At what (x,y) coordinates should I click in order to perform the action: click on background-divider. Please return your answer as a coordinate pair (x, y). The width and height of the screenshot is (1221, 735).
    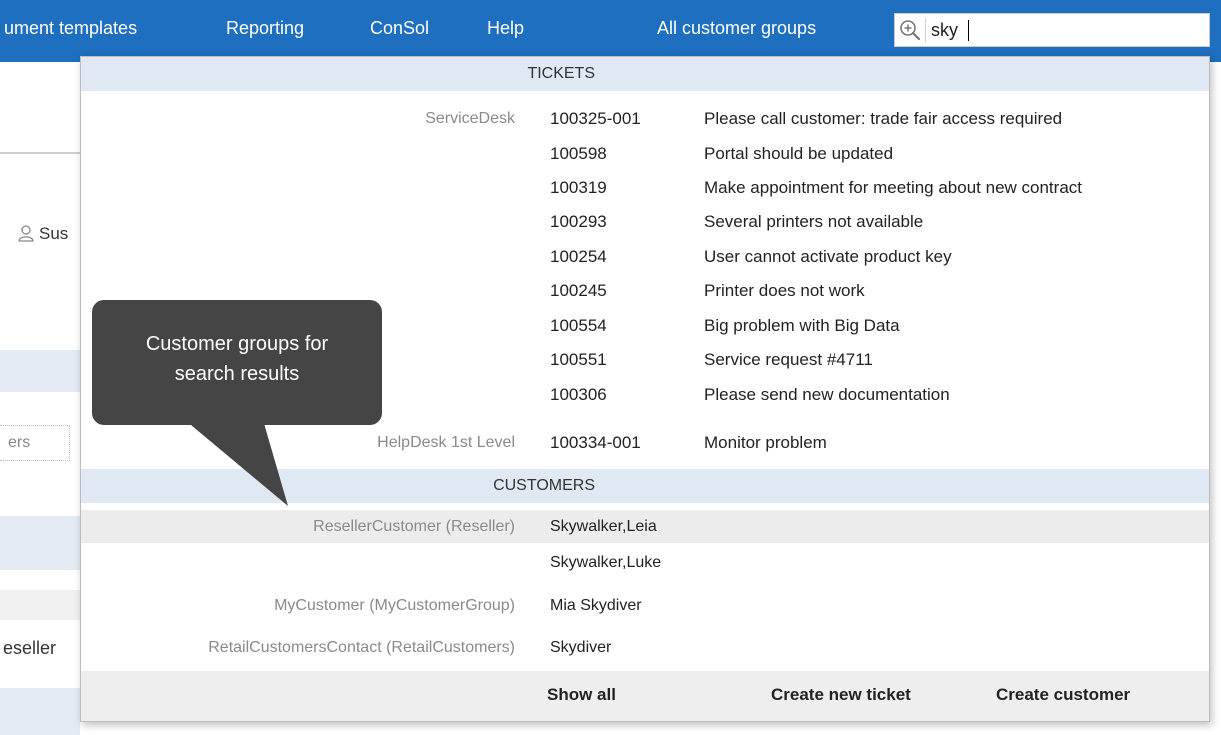
    Looking at the image, I should click on (40, 153).